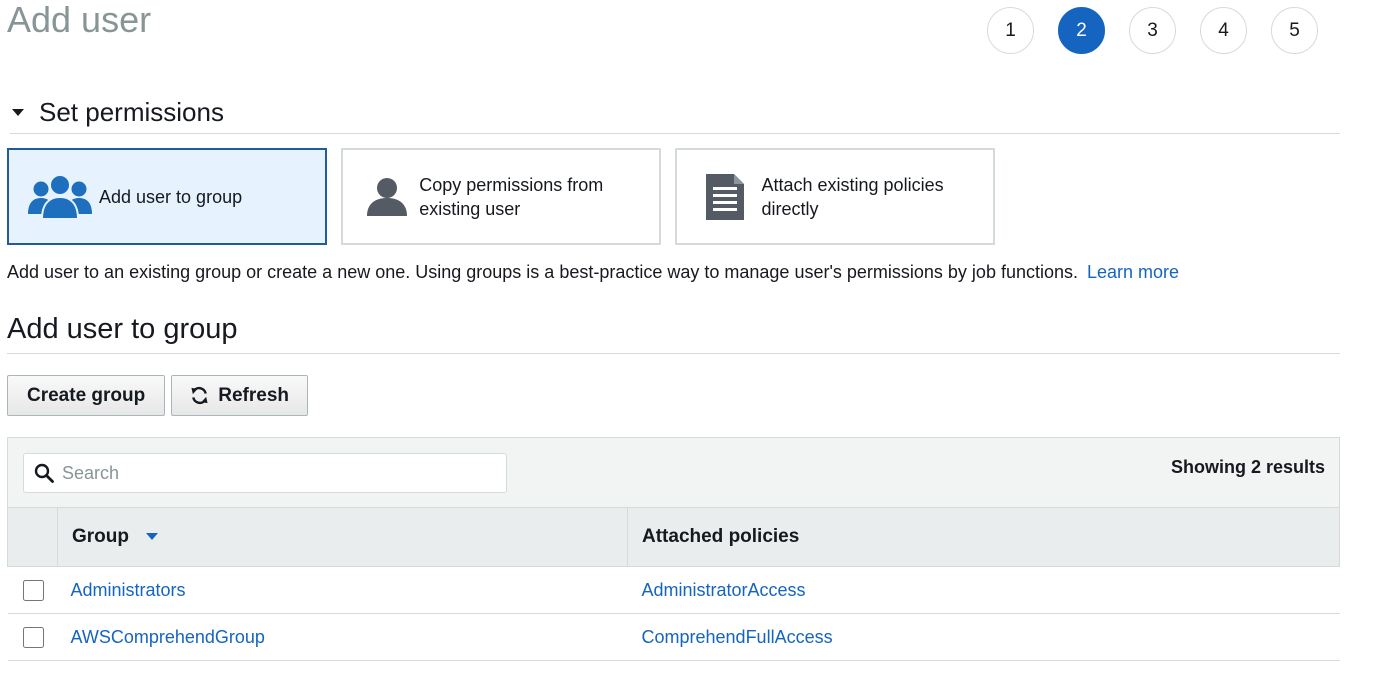 This screenshot has height=685, width=1400. I want to click on header-row: Group Attached policies, so click(673, 537).